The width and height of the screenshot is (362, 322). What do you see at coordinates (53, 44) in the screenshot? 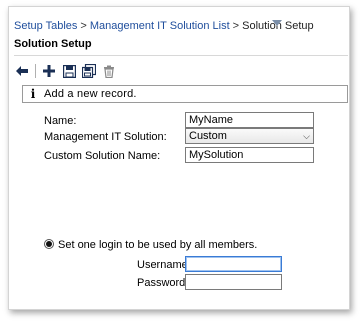
I see `page-title: Solution Setup` at bounding box center [53, 44].